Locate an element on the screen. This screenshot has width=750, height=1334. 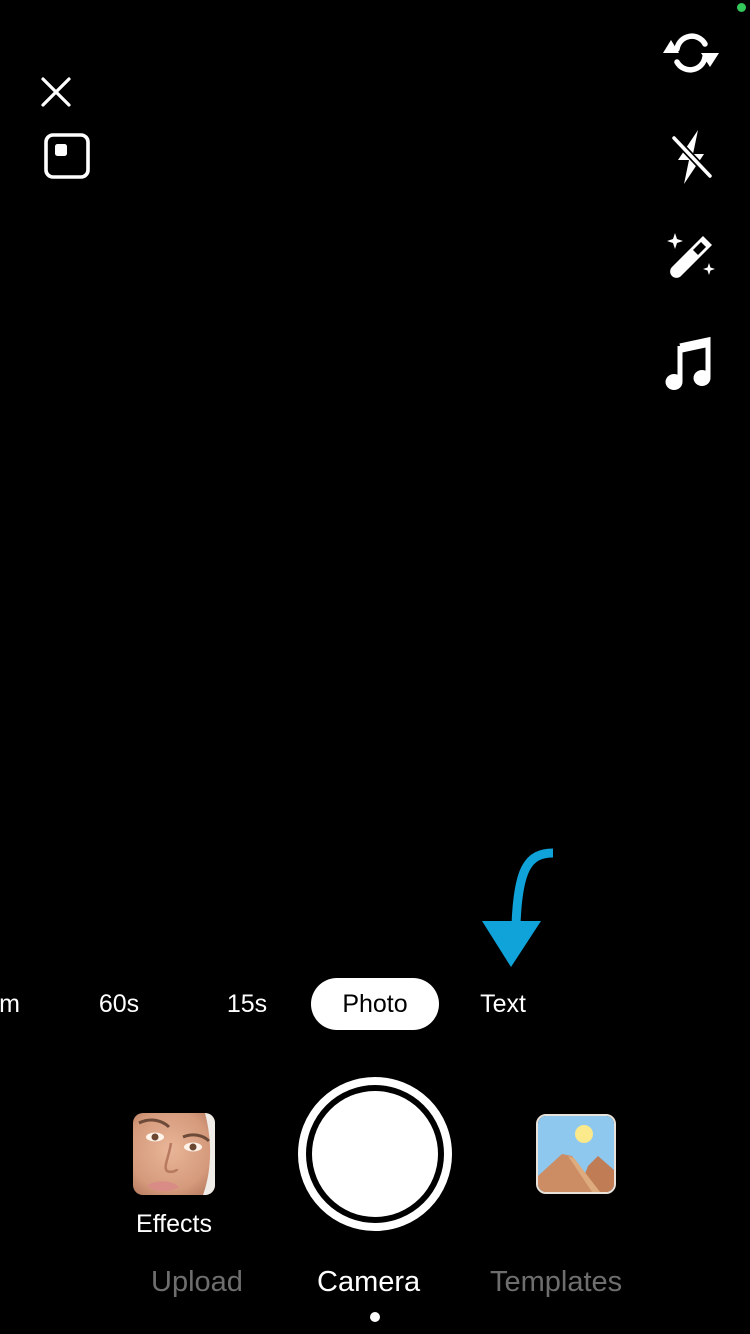
add-sound-button is located at coordinates (691, 363).